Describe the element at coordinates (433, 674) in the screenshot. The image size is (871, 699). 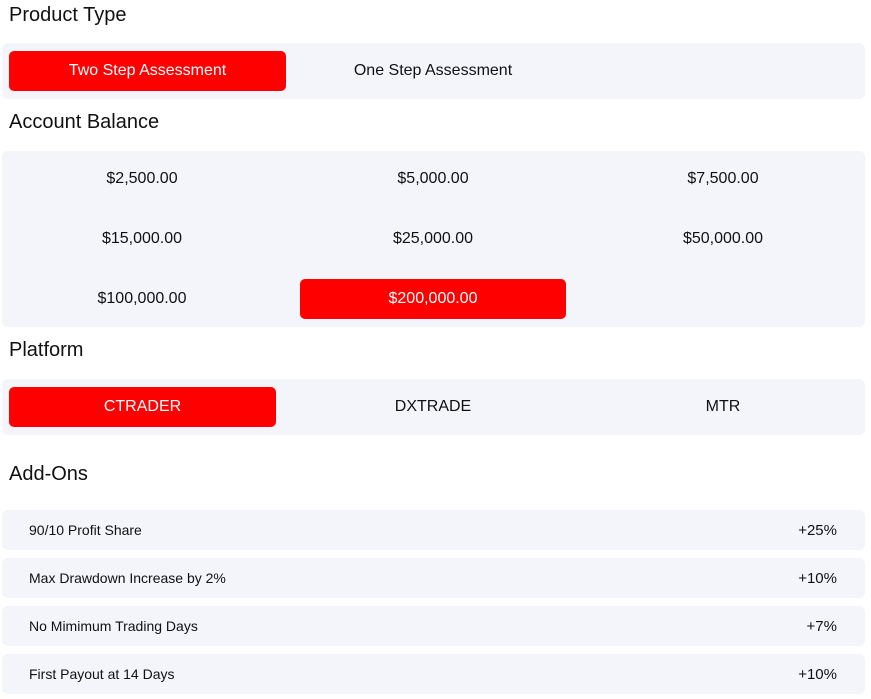
I see `addon-first-payout: First Payout at 14 Days +10%` at that location.